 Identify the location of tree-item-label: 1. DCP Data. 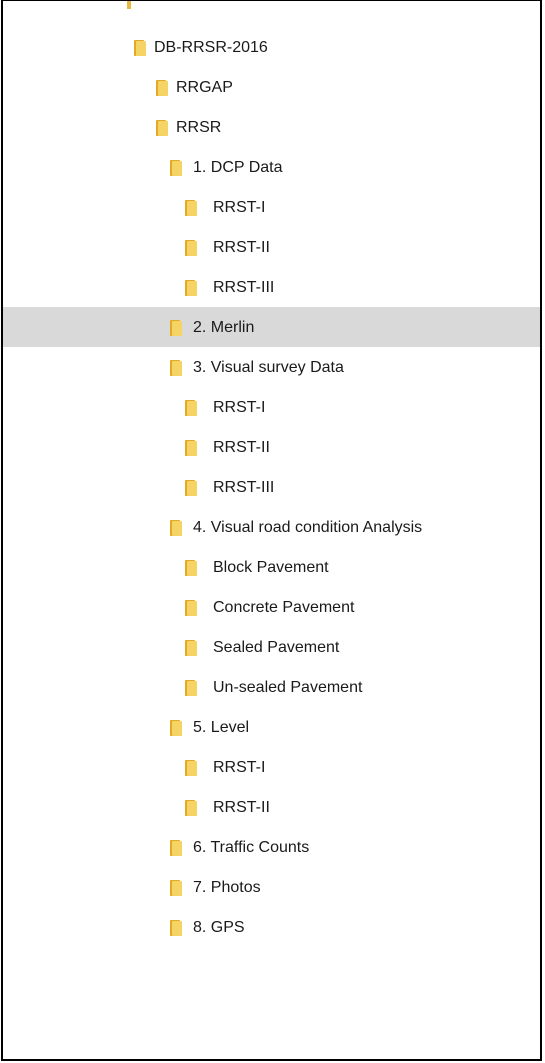
(238, 167).